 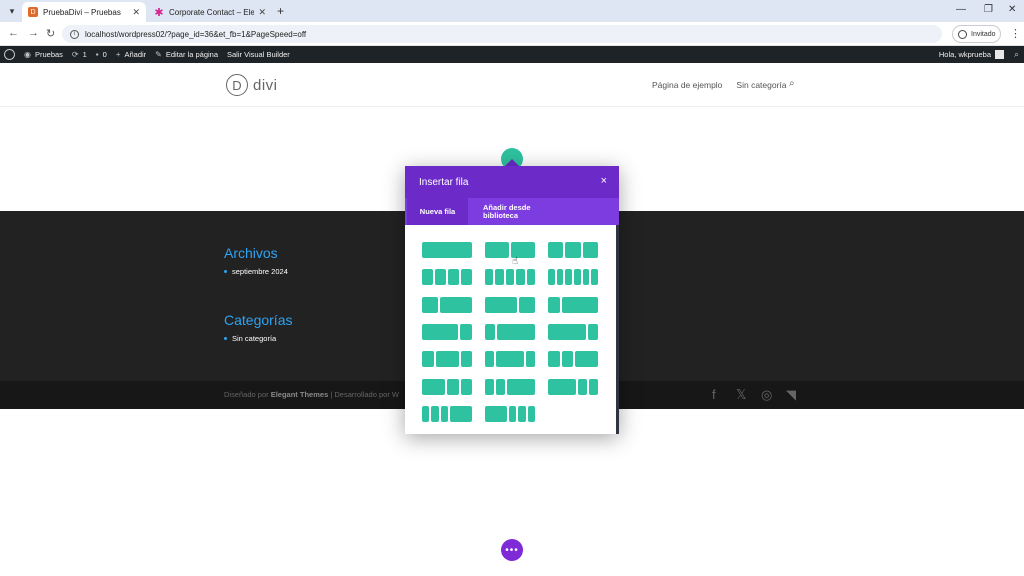 What do you see at coordinates (252, 85) in the screenshot?
I see `divi-logo: D divi` at bounding box center [252, 85].